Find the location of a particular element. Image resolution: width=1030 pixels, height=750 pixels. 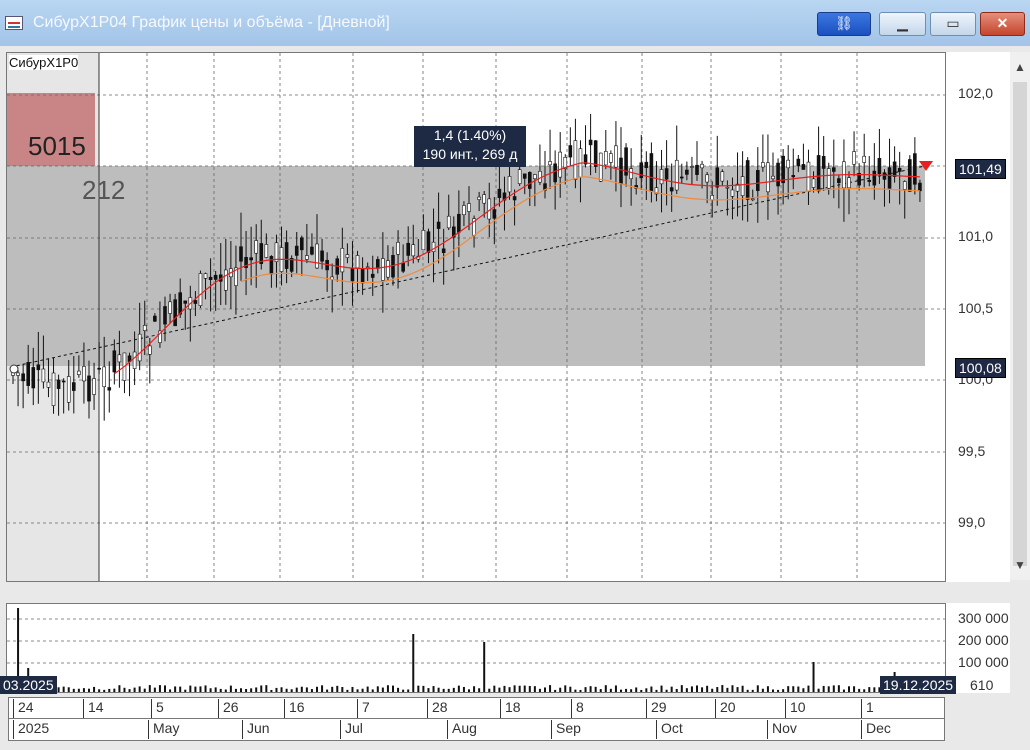

day-label: 20 is located at coordinates (725, 708).